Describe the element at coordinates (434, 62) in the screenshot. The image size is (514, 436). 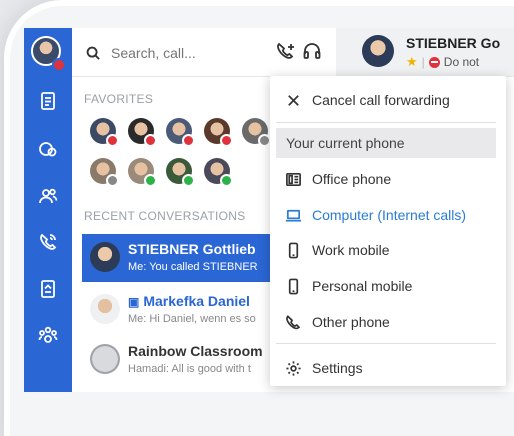
I see `do-not-disturb-icon` at that location.